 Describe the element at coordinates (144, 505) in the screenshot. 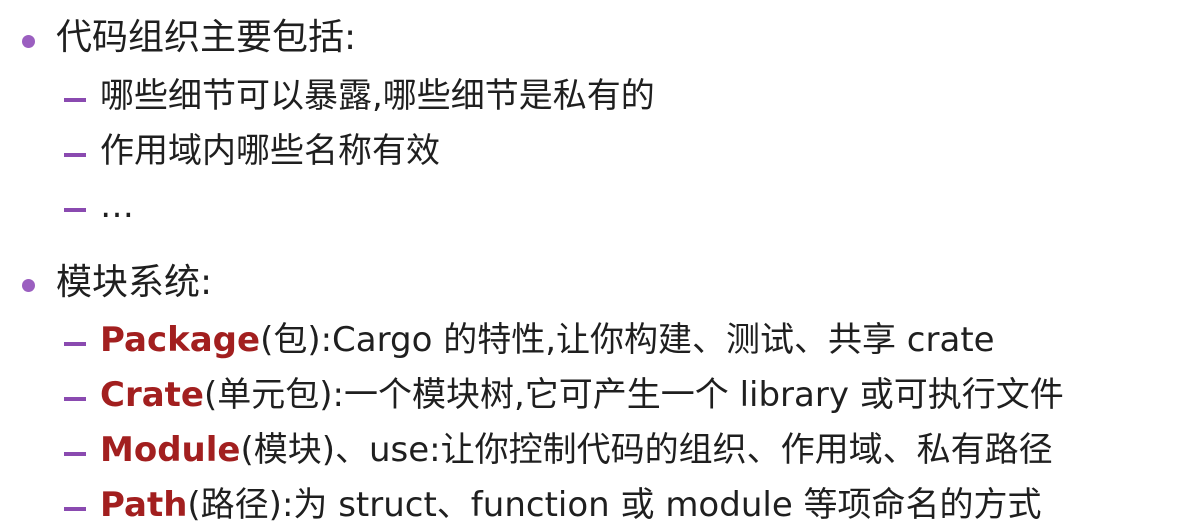

I see `term-path: Path` at that location.